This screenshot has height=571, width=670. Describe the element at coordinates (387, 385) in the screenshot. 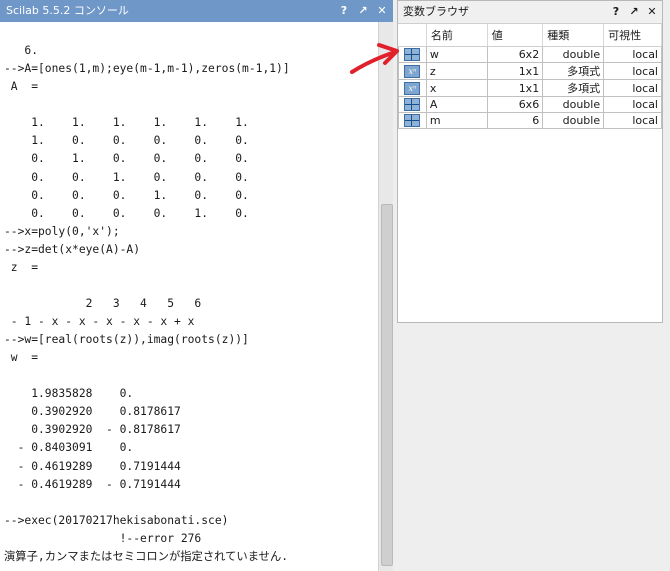

I see `scrollbar-thumb` at that location.